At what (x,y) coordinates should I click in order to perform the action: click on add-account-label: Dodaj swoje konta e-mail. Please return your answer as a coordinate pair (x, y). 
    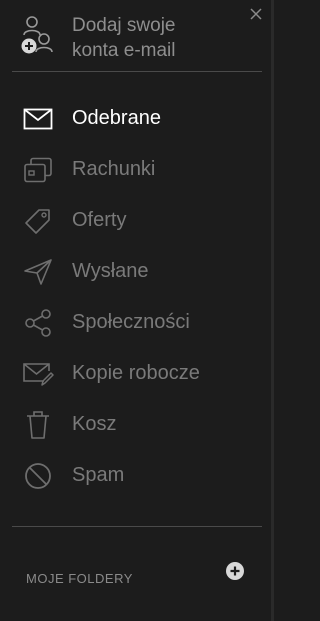
    Looking at the image, I should click on (124, 38).